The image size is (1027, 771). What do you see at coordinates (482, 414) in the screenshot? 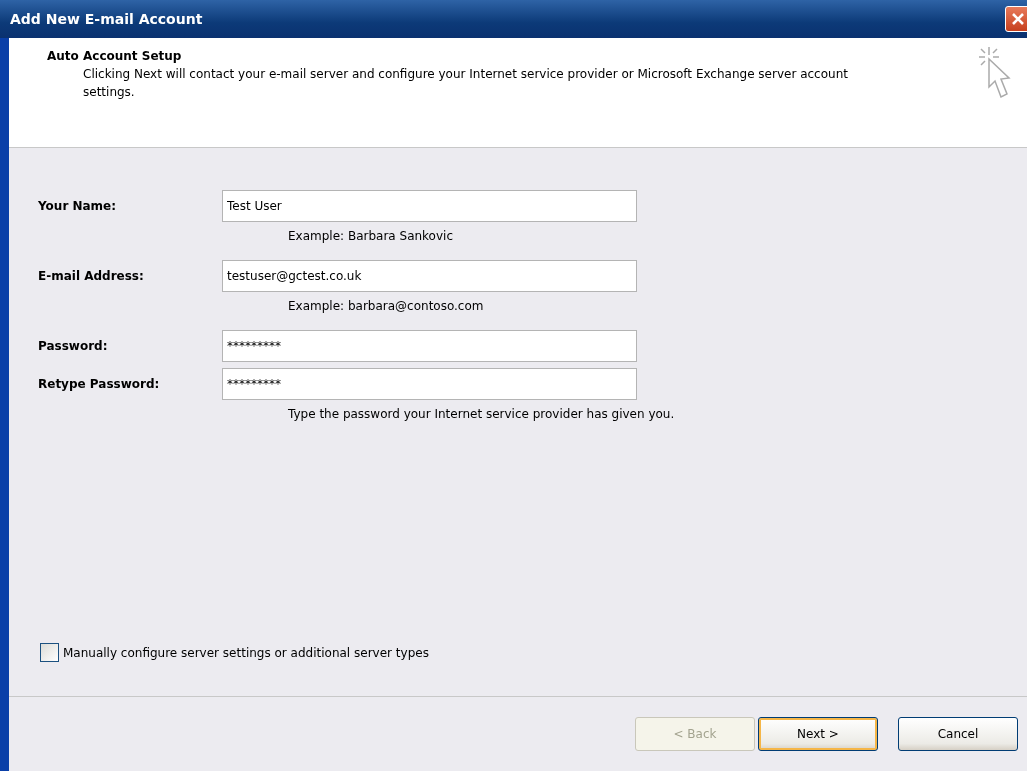
I see `field-hint: Type the password your Internet service provider has given you.` at bounding box center [482, 414].